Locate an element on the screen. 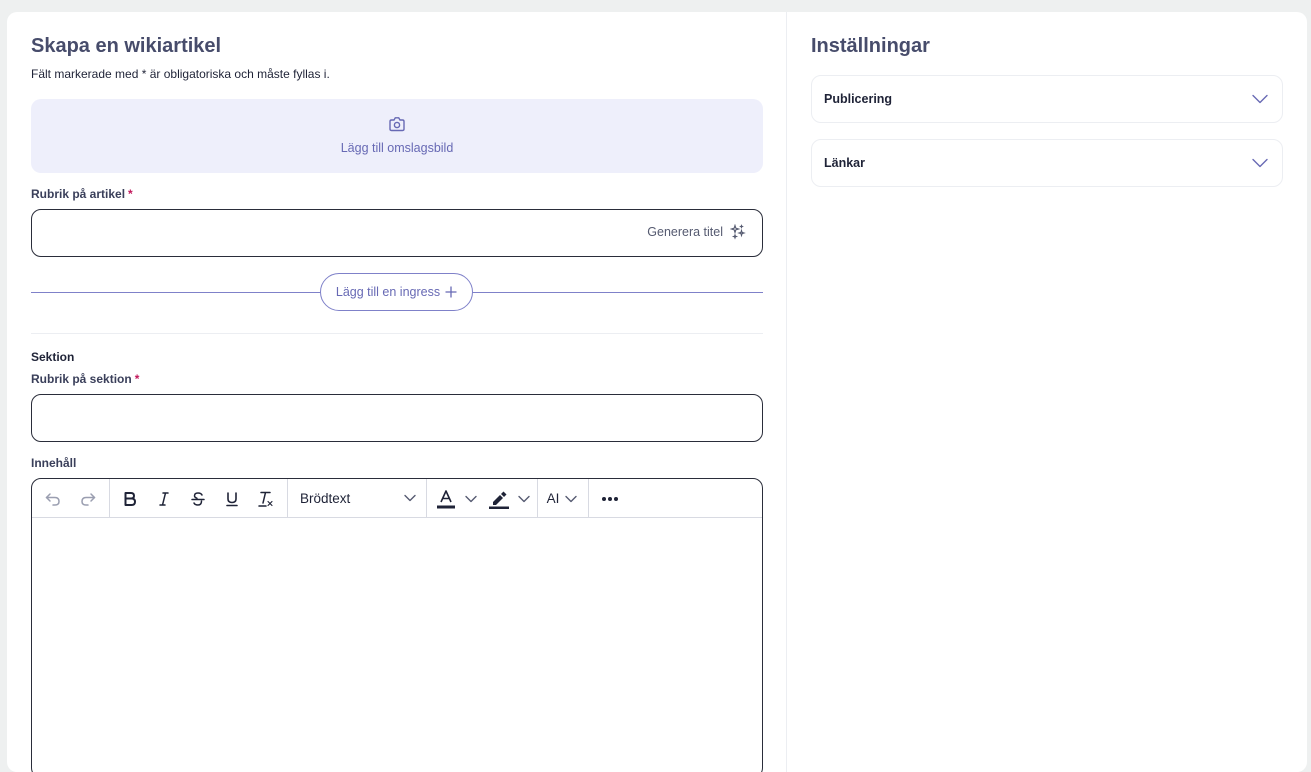 This screenshot has height=772, width=1311. add-ingress-label: Lägg till en ingress is located at coordinates (388, 292).